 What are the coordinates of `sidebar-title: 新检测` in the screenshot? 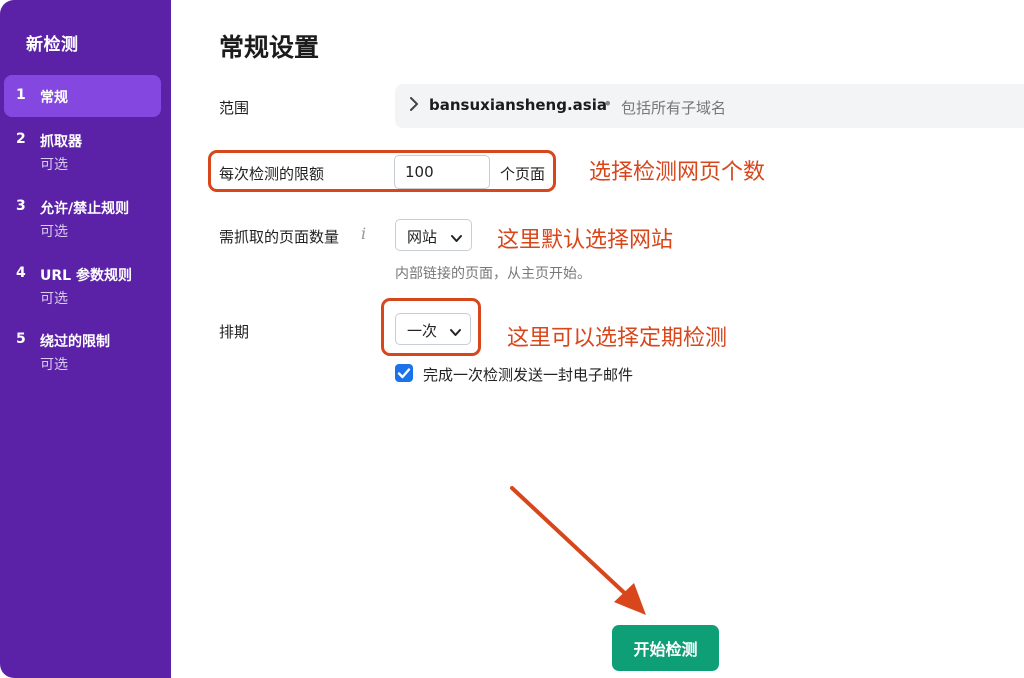 It's located at (52, 45).